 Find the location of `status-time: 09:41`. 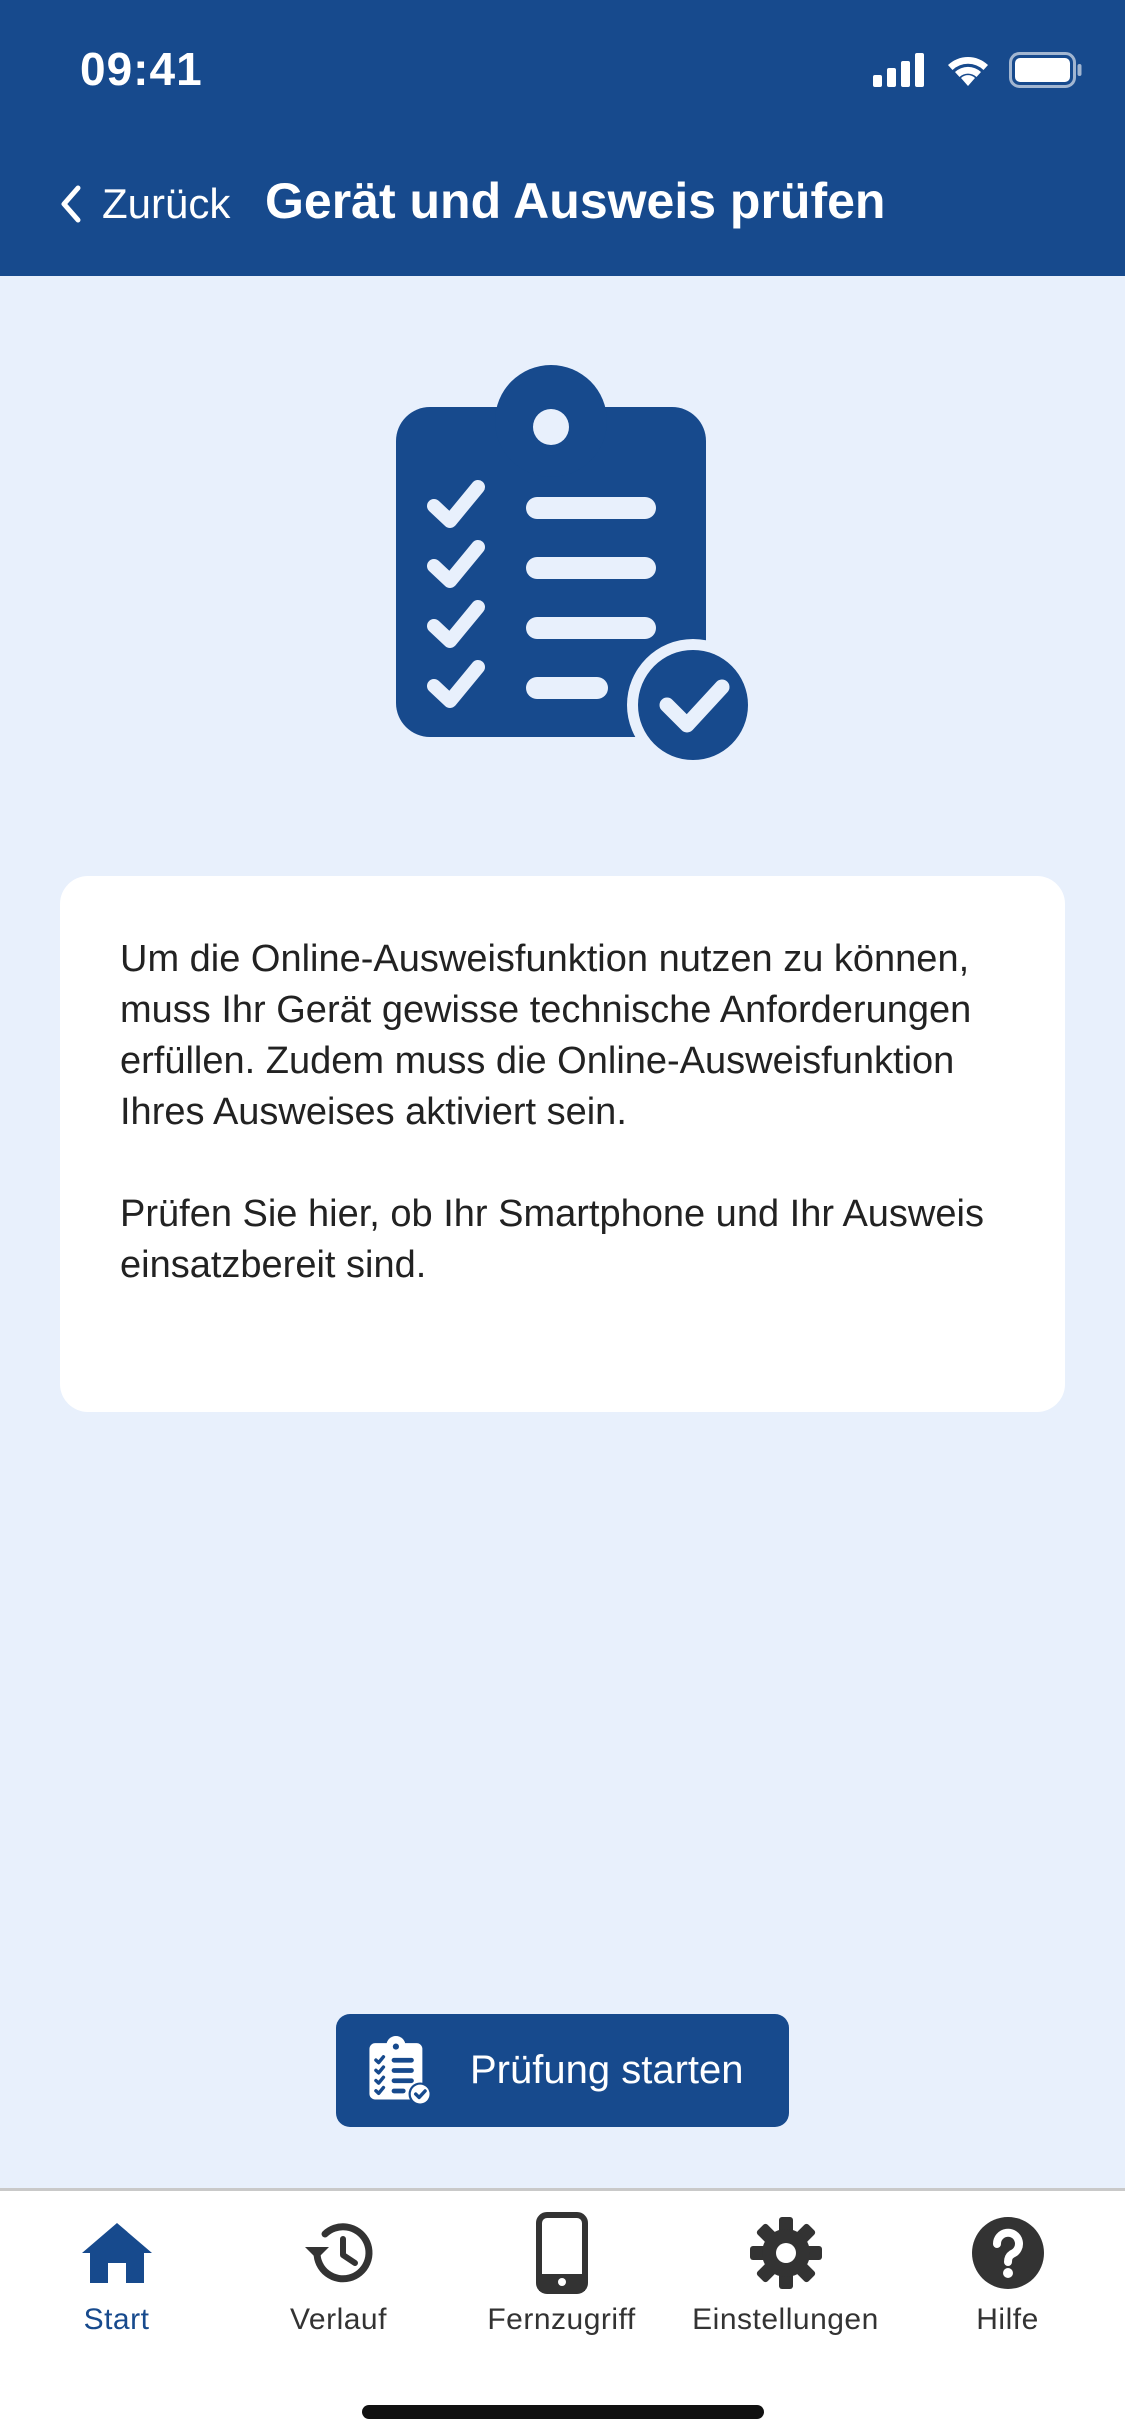

status-time: 09:41 is located at coordinates (141, 69).